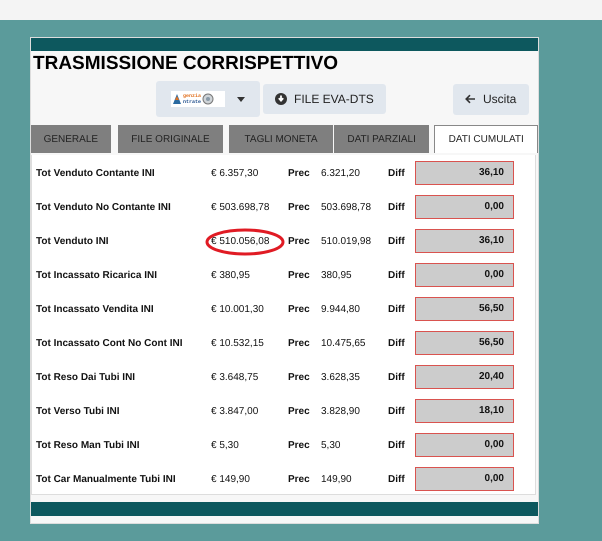  Describe the element at coordinates (104, 207) in the screenshot. I see `row-label: Tot Venduto No Contante INI` at that location.